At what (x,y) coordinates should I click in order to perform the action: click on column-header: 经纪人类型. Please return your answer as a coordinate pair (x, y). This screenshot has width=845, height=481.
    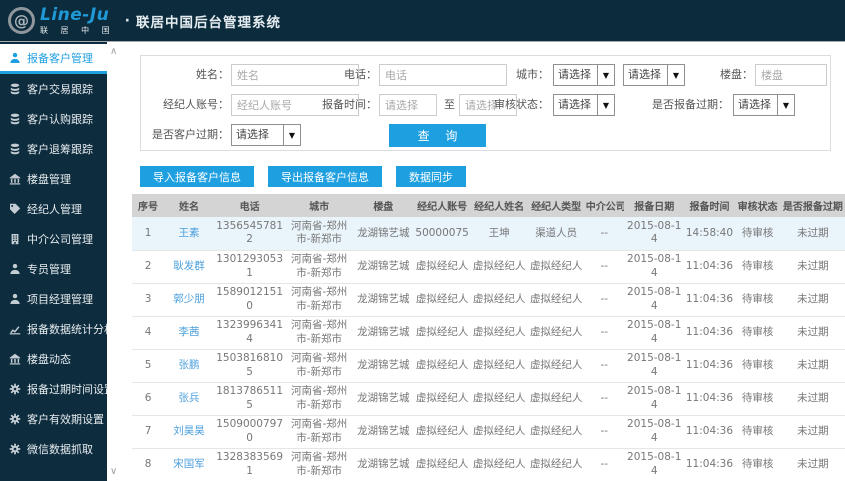
    Looking at the image, I should click on (556, 205).